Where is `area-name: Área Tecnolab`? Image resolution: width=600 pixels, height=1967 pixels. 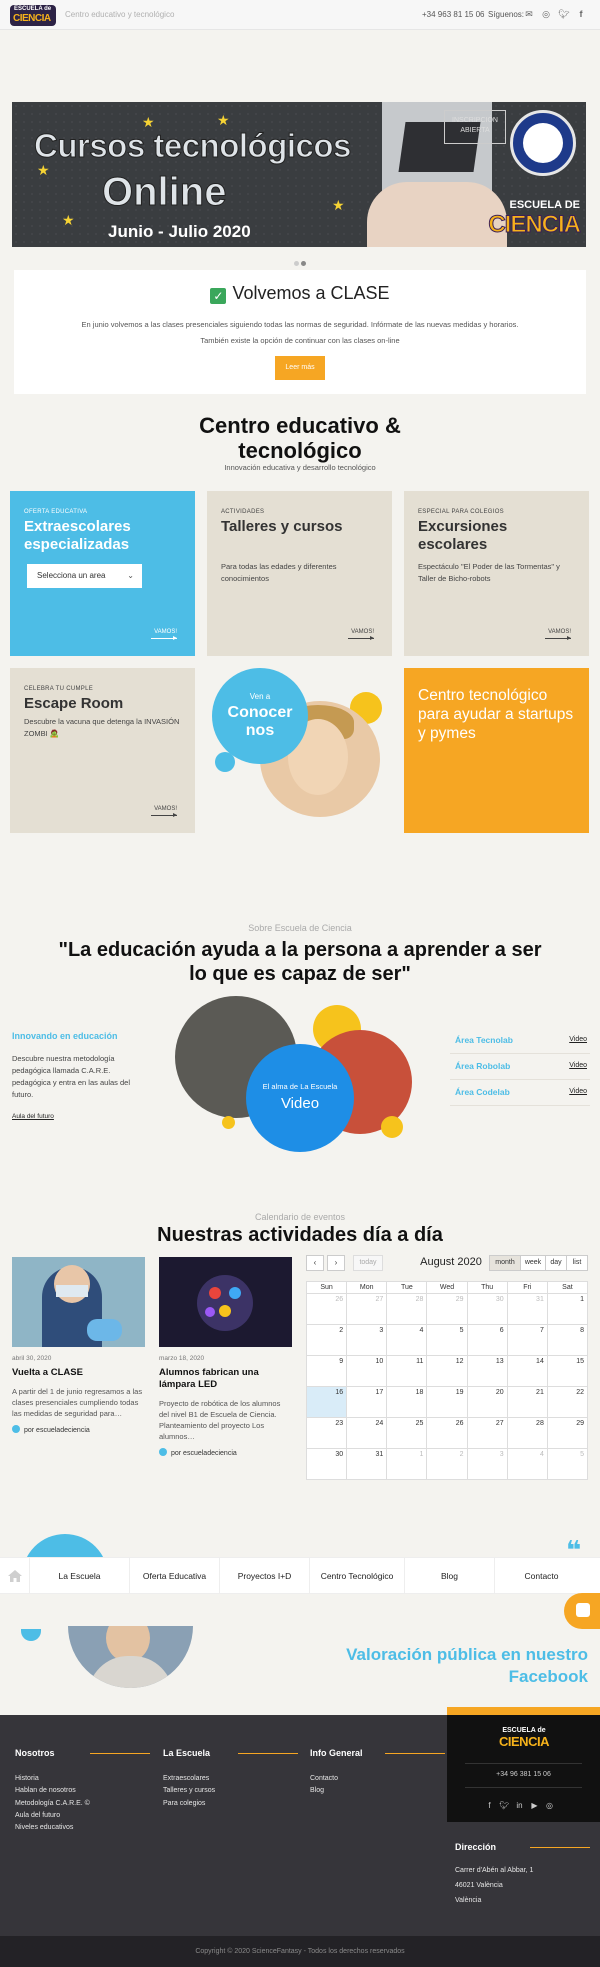 area-name: Área Tecnolab is located at coordinates (484, 1040).